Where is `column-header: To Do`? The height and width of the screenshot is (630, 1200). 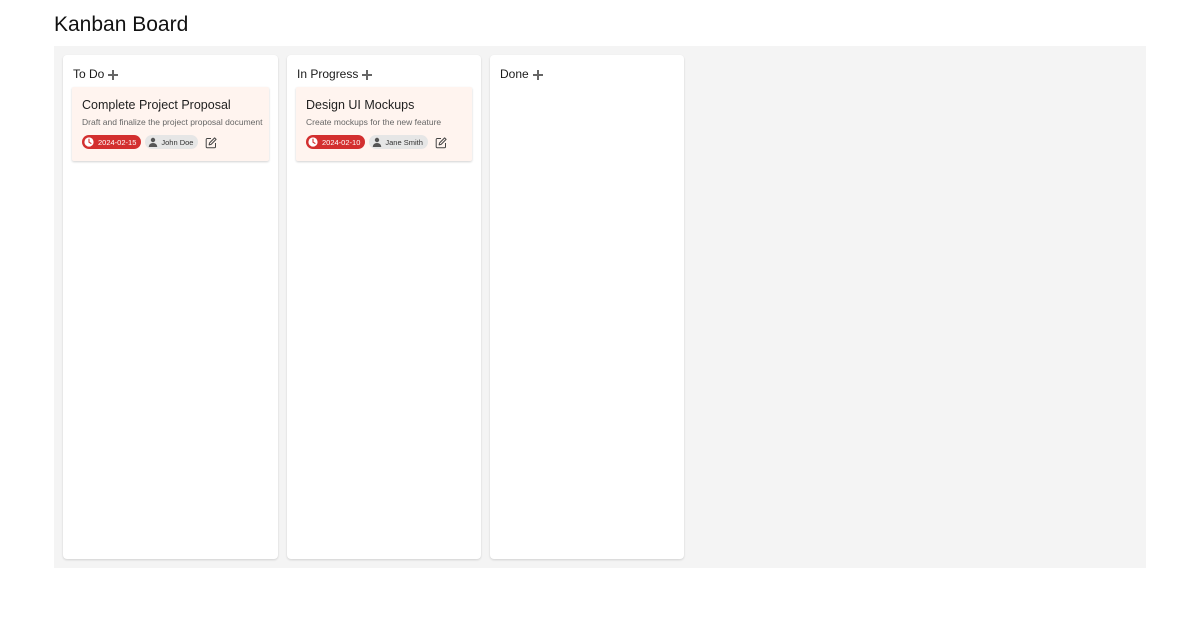
column-header: To Do is located at coordinates (96, 74).